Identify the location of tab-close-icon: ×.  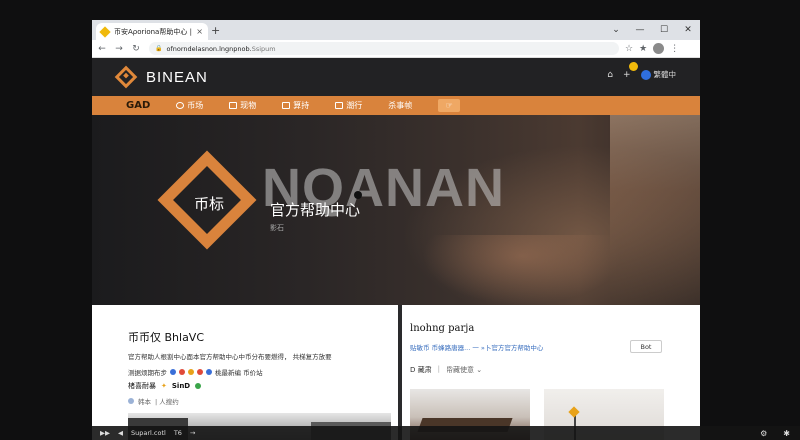
(199, 31).